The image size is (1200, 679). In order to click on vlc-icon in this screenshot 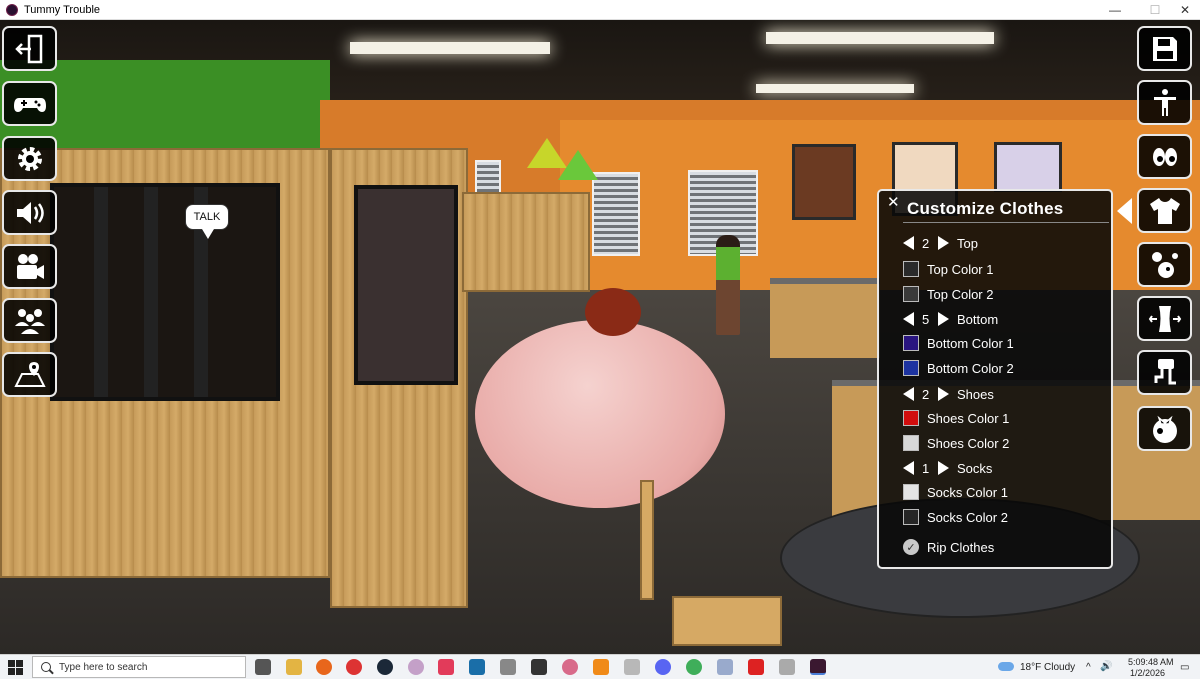, I will do `click(601, 667)`.